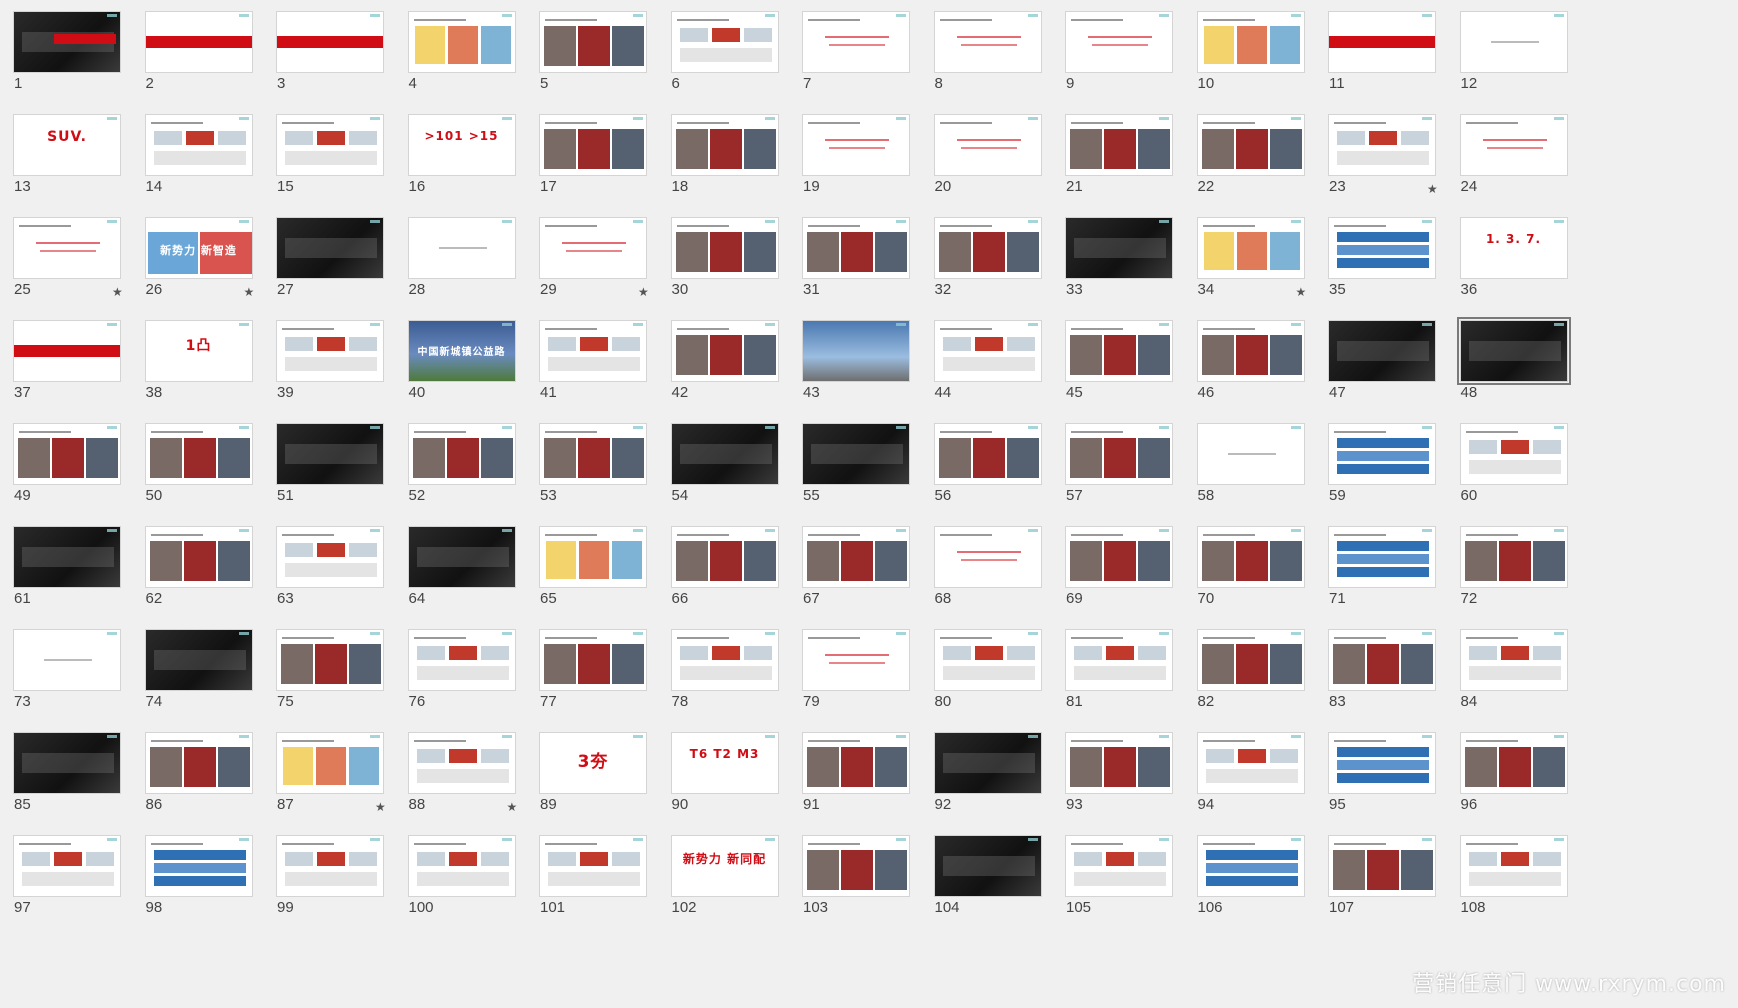 This screenshot has height=1008, width=1738. What do you see at coordinates (724, 763) in the screenshot?
I see `slide-thumbnail: T6 T2 M3` at bounding box center [724, 763].